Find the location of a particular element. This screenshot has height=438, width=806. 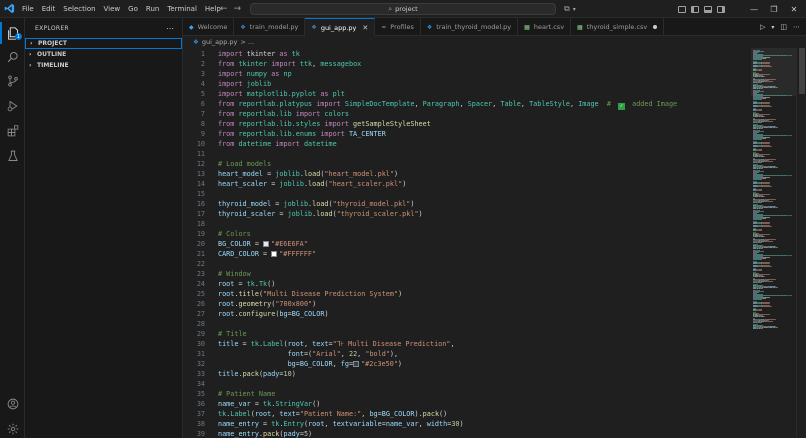

line-number: 20 is located at coordinates (200, 244).